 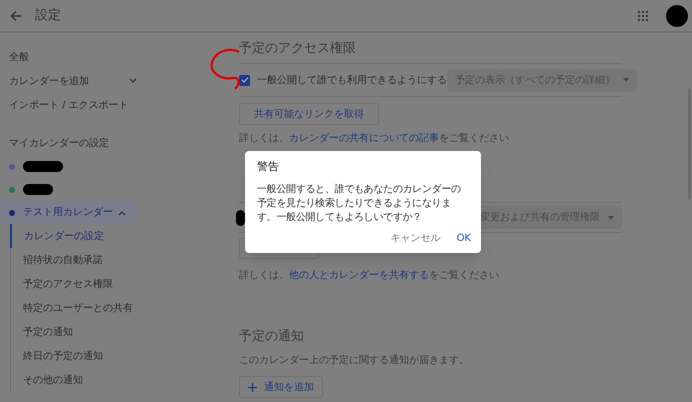 What do you see at coordinates (352, 81) in the screenshot?
I see `checkbox-label: 一般公開して誰でも利用できるようにする` at bounding box center [352, 81].